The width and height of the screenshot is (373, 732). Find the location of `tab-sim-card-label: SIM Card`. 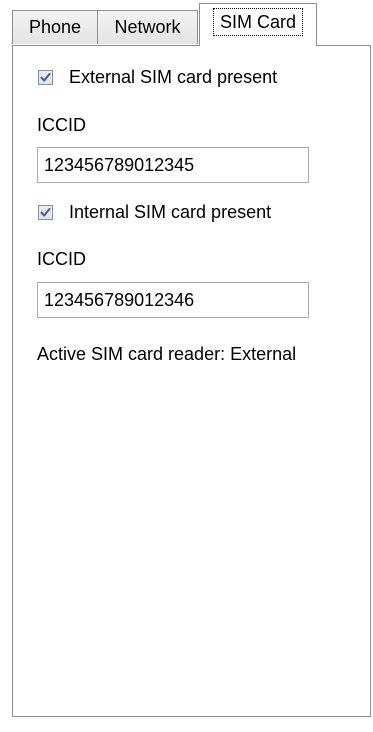

tab-sim-card-label: SIM Card is located at coordinates (258, 22).